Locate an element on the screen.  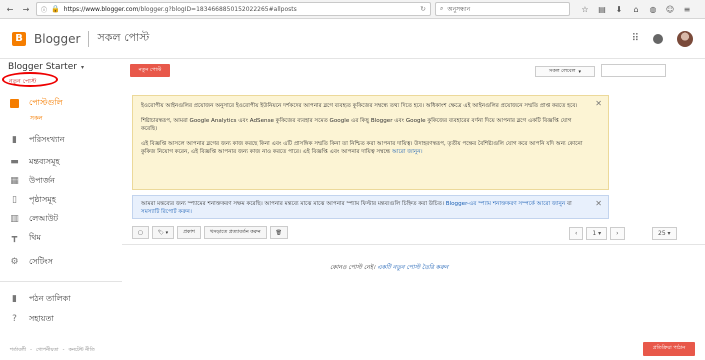
footer-link-content-policy: কনটেন্ট নীতি is located at coordinates (81, 351).